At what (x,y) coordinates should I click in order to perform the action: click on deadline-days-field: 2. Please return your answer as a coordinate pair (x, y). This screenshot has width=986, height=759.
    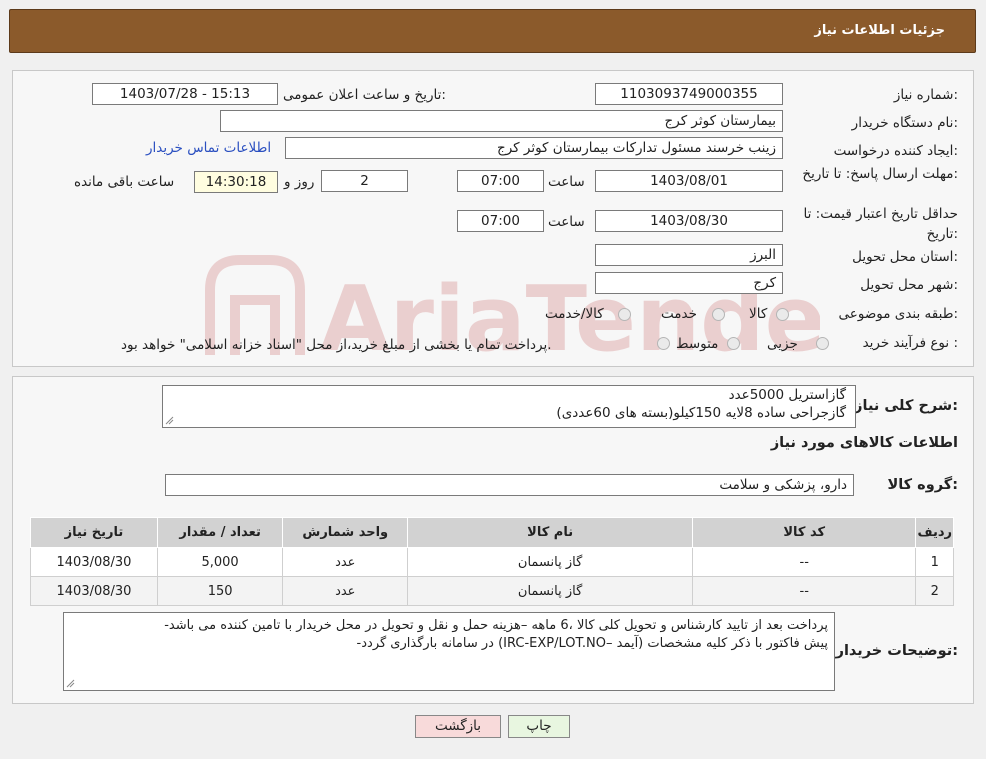
    Looking at the image, I should click on (364, 181).